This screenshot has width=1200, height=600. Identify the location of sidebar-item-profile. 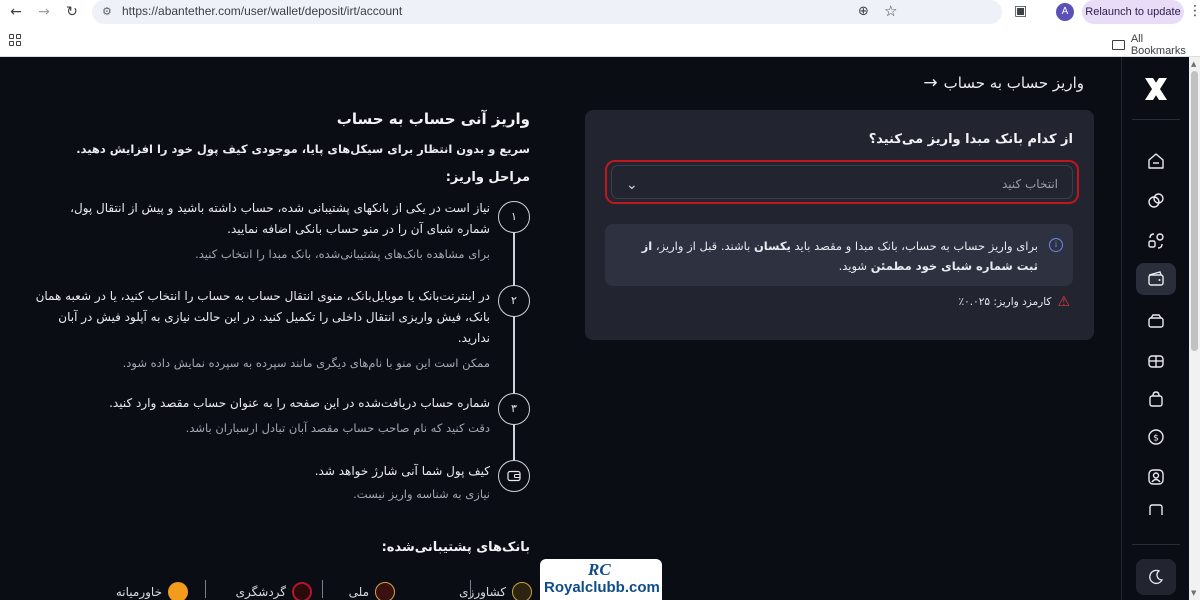
(1156, 477).